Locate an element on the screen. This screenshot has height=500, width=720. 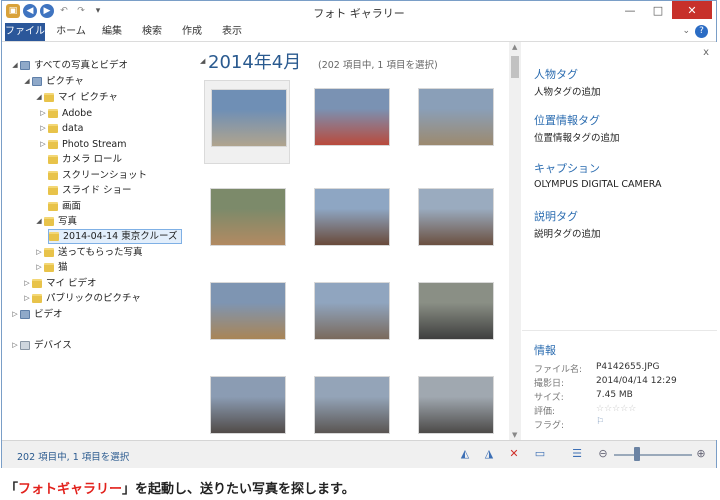
add-people-tag-link: 人物タグの追加 is located at coordinates (567, 91).